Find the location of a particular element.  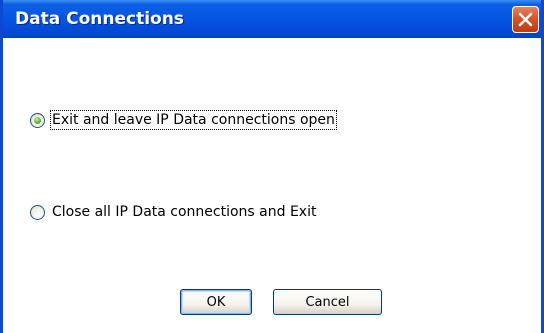

title-bar: Data Connections is located at coordinates (272, 19).